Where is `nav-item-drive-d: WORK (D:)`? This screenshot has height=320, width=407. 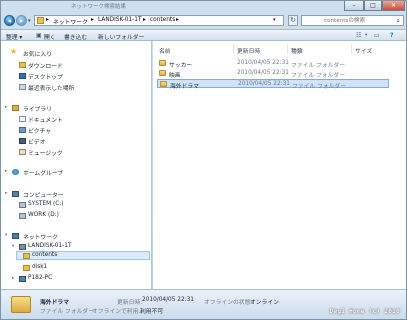 nav-item-drive-d: WORK (D:) is located at coordinates (43, 215).